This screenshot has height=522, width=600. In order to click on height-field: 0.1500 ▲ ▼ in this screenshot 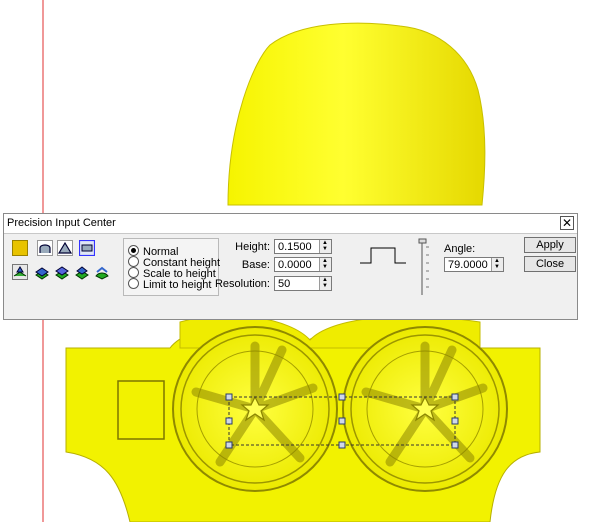, I will do `click(303, 246)`.